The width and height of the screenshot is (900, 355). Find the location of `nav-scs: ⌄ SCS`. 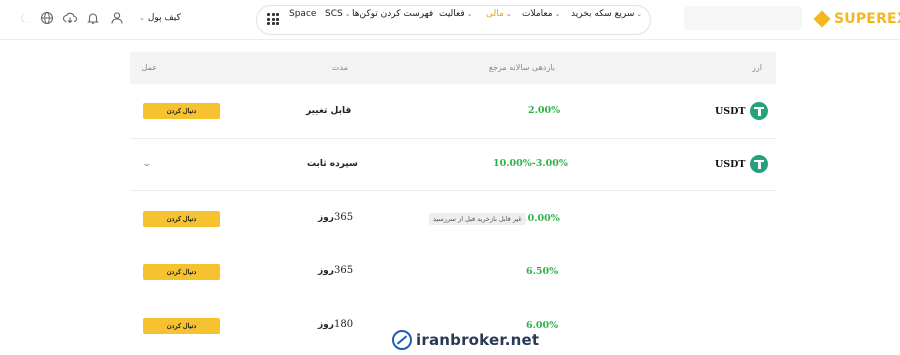

nav-scs: ⌄ SCS is located at coordinates (338, 14).